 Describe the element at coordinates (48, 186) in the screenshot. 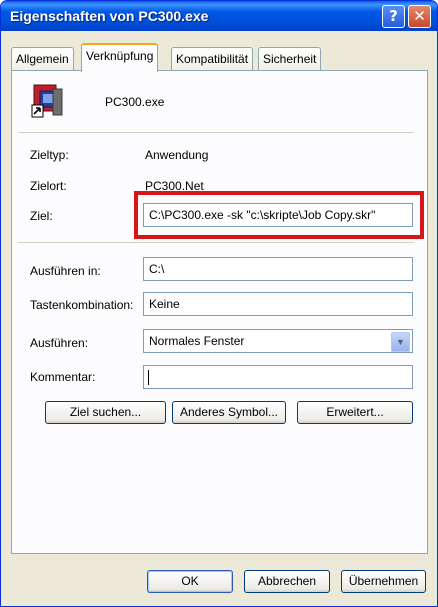

I see `zielort-label: Zielort:` at that location.